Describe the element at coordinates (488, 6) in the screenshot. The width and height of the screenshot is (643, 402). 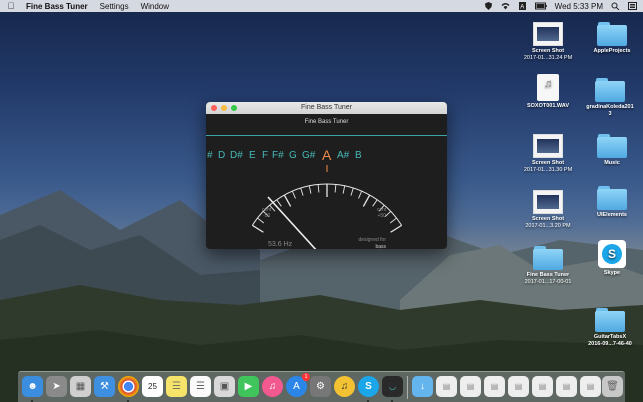
I see `shield-icon` at that location.